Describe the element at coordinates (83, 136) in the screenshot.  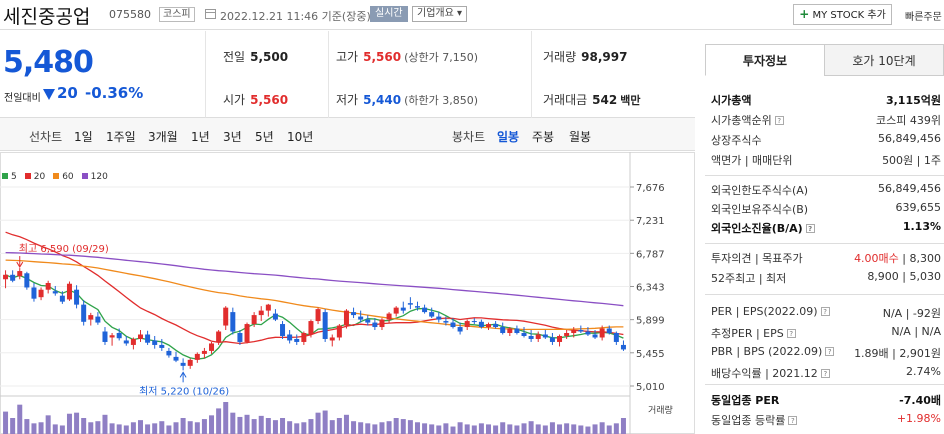
I see `period-1d: 1일` at that location.